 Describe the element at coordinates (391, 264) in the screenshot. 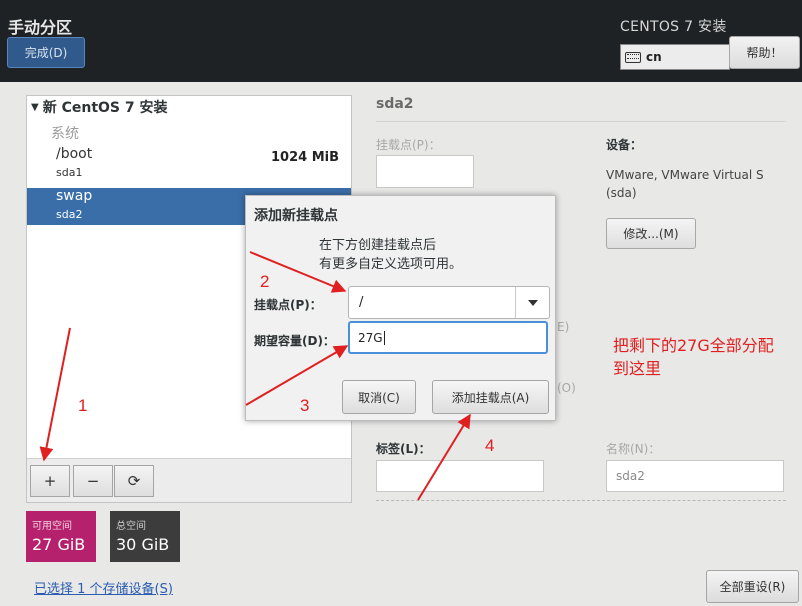

I see `dialog-description-line2: 有更多自定义选项可用。` at that location.